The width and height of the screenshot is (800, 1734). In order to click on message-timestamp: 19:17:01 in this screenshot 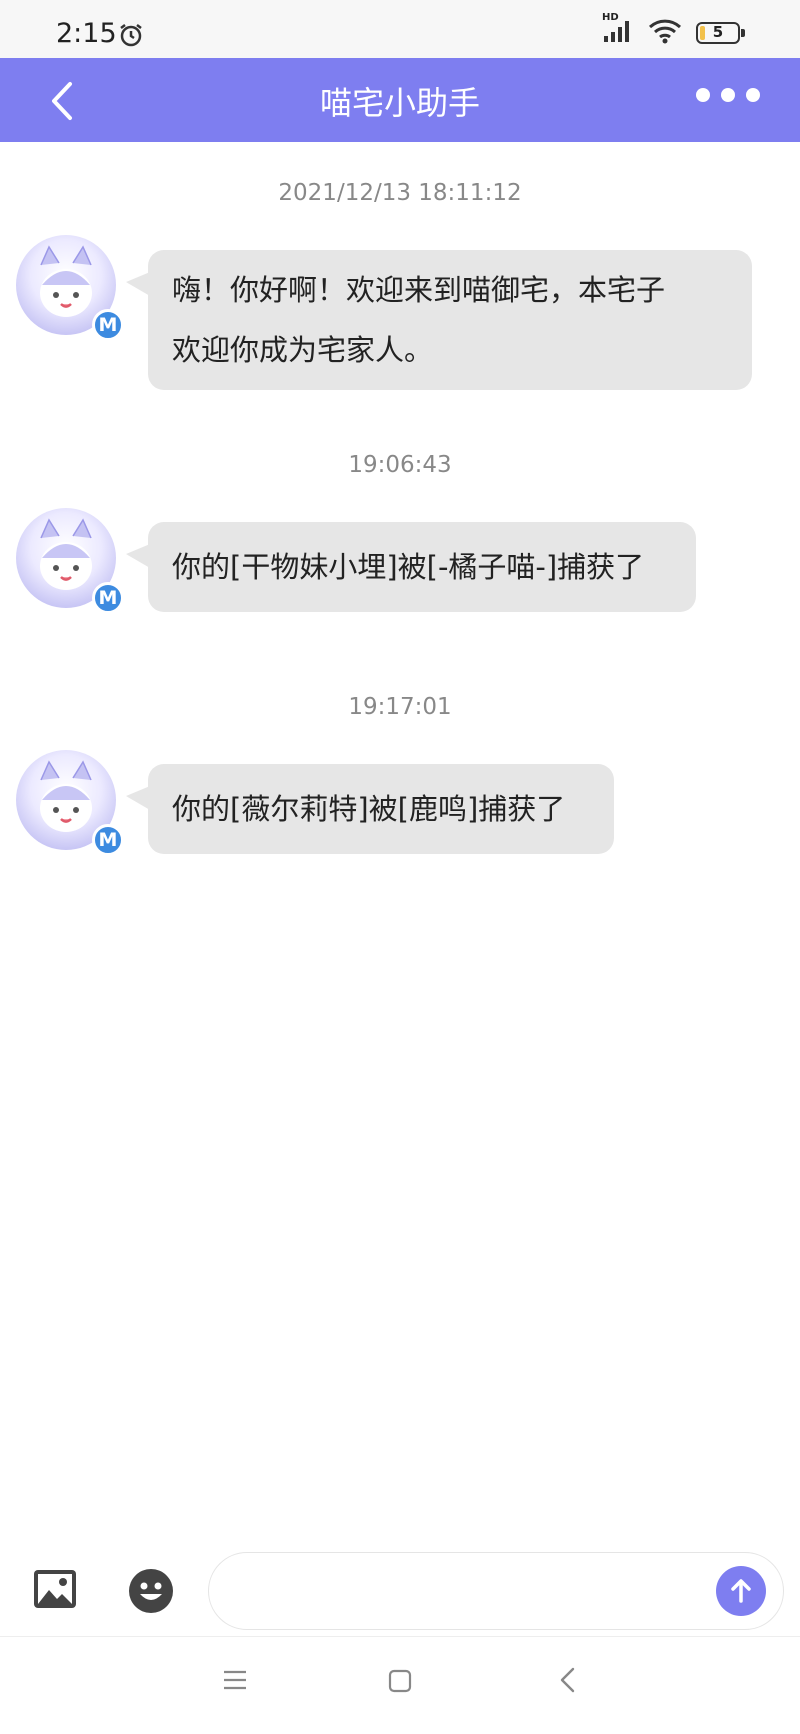, I will do `click(400, 707)`.